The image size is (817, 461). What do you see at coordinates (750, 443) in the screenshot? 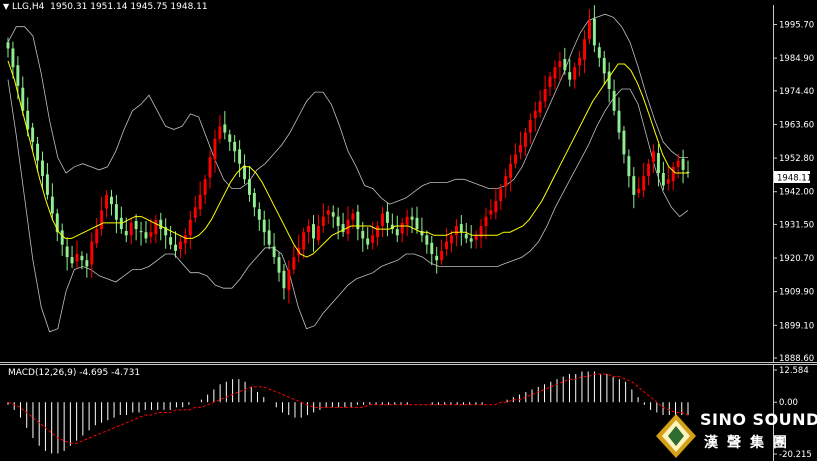
I see `logo-subtitle: 漢聲集團` at bounding box center [750, 443].